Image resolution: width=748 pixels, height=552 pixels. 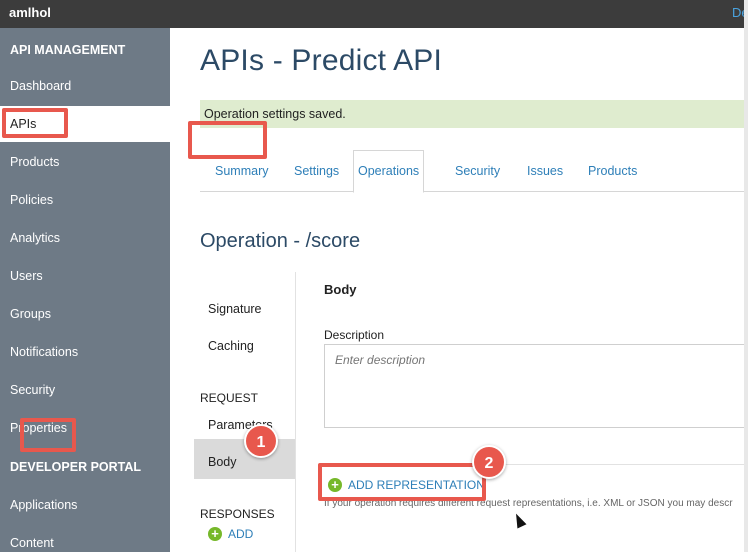 What do you see at coordinates (261, 441) in the screenshot?
I see `callout-badge-1: 1` at bounding box center [261, 441].